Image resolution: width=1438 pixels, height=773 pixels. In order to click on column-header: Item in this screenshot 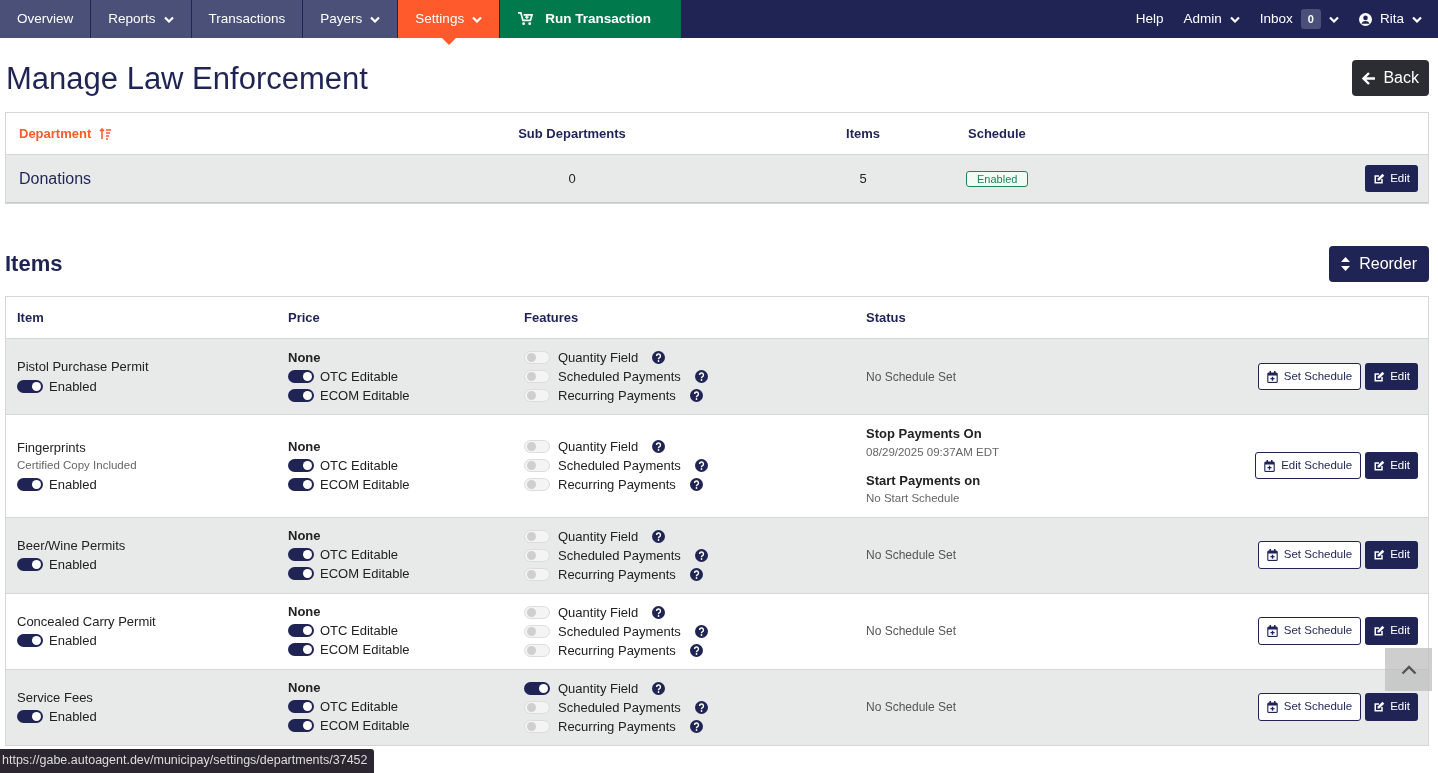, I will do `click(31, 317)`.